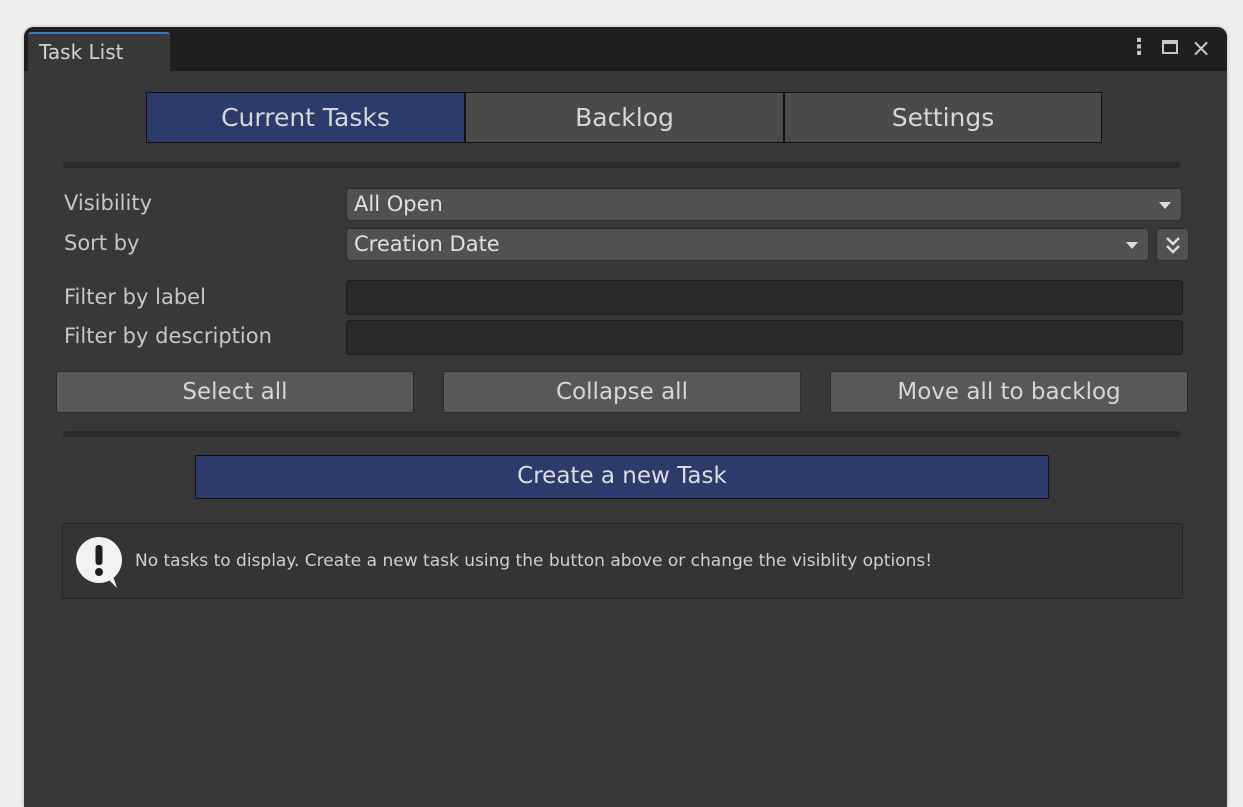 The width and height of the screenshot is (1243, 807). Describe the element at coordinates (135, 297) in the screenshot. I see `filter-by-label-label: Filter by label` at that location.